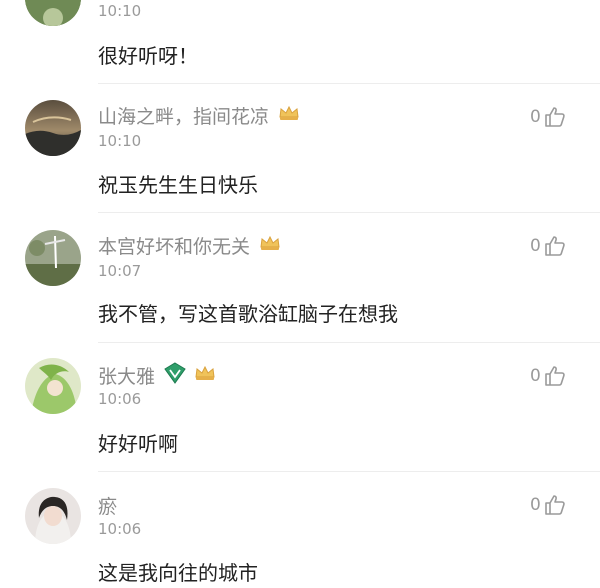 This screenshot has height=588, width=600. I want to click on avatar-scenery-icon, so click(53, 258).